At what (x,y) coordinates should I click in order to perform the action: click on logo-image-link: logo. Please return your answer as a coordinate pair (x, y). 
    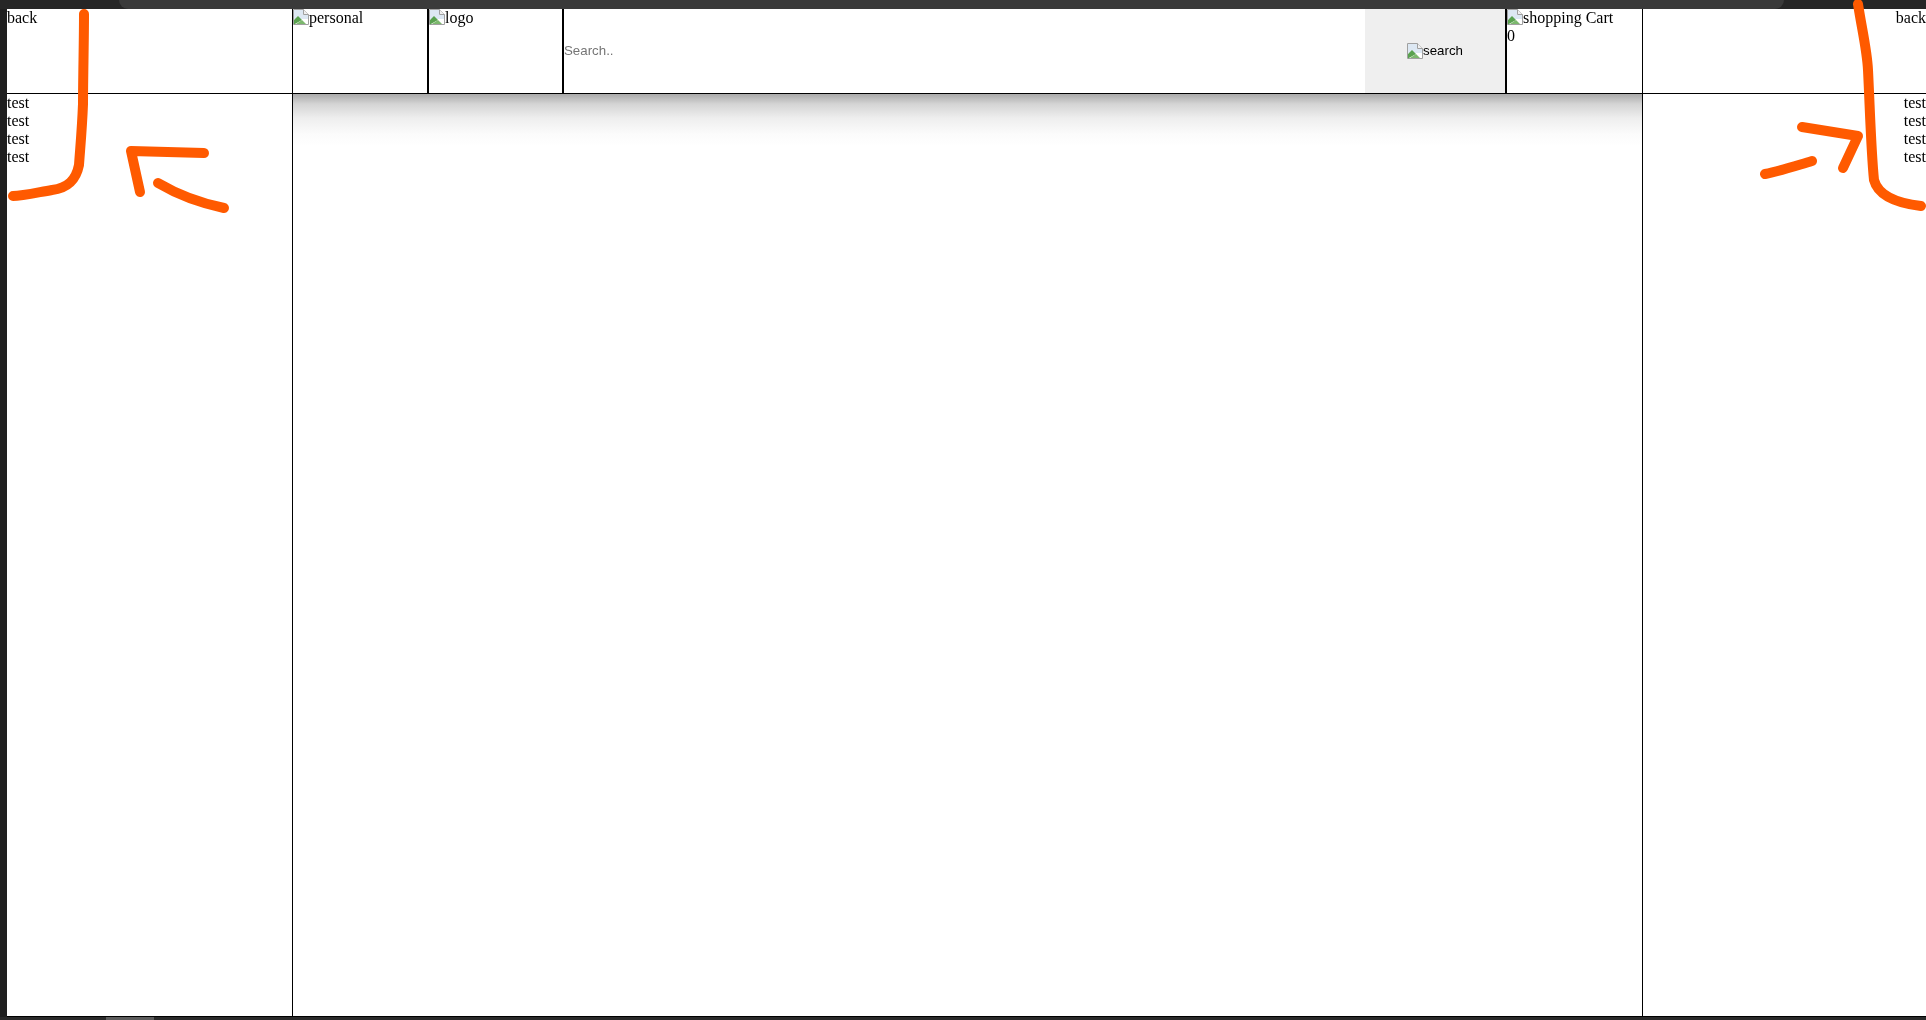
    Looking at the image, I should click on (451, 17).